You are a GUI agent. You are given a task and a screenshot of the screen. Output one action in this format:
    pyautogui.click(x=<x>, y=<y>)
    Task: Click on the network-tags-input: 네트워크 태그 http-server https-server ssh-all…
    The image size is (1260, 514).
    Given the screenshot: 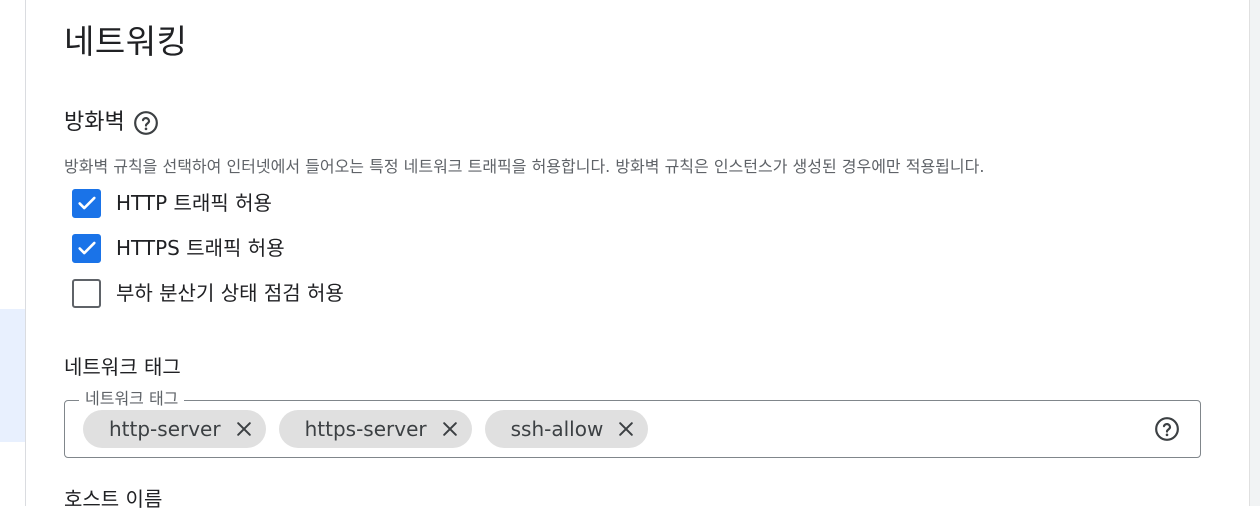 What is the action you would take?
    pyautogui.click(x=632, y=423)
    